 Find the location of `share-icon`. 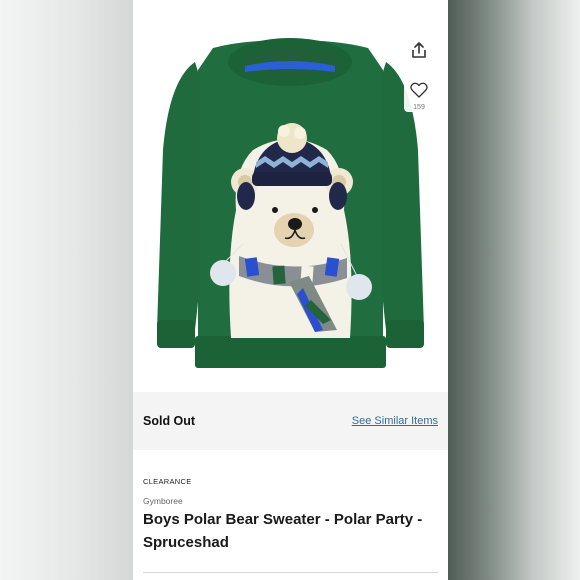

share-icon is located at coordinates (419, 52).